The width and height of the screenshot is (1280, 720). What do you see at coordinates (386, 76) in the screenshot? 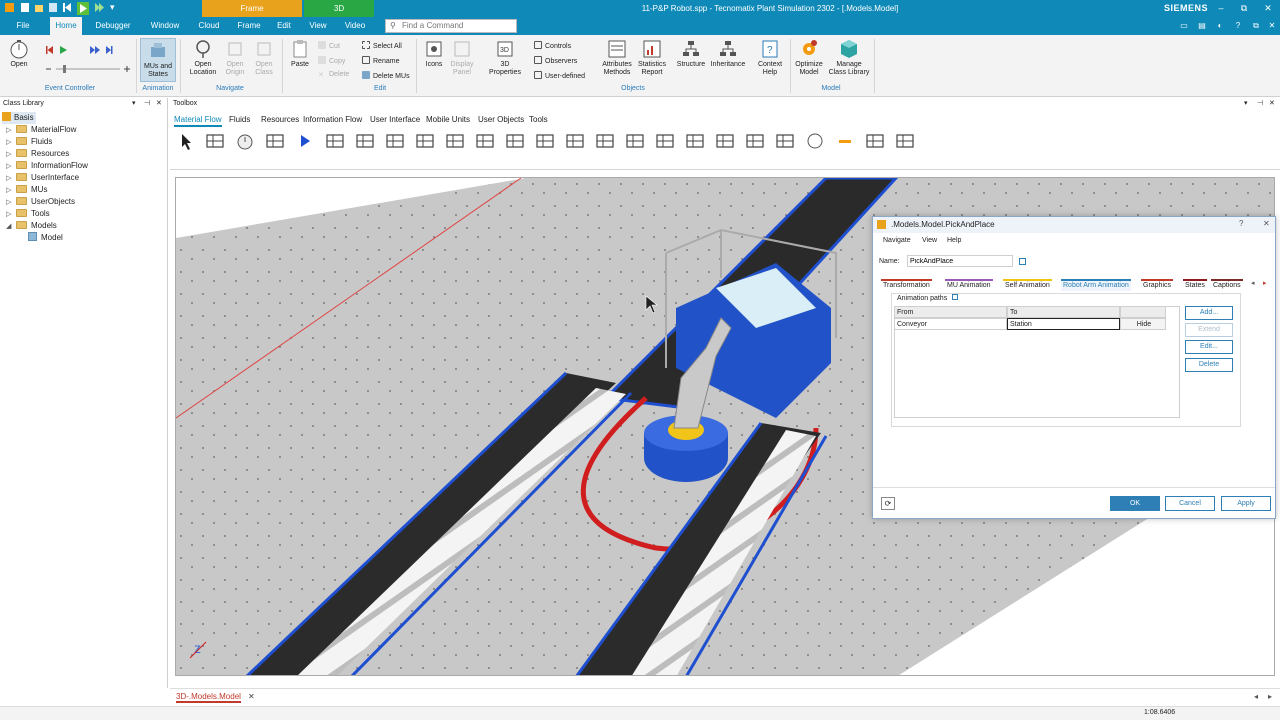
I see `delete-mus-button: Delete MUs` at bounding box center [386, 76].